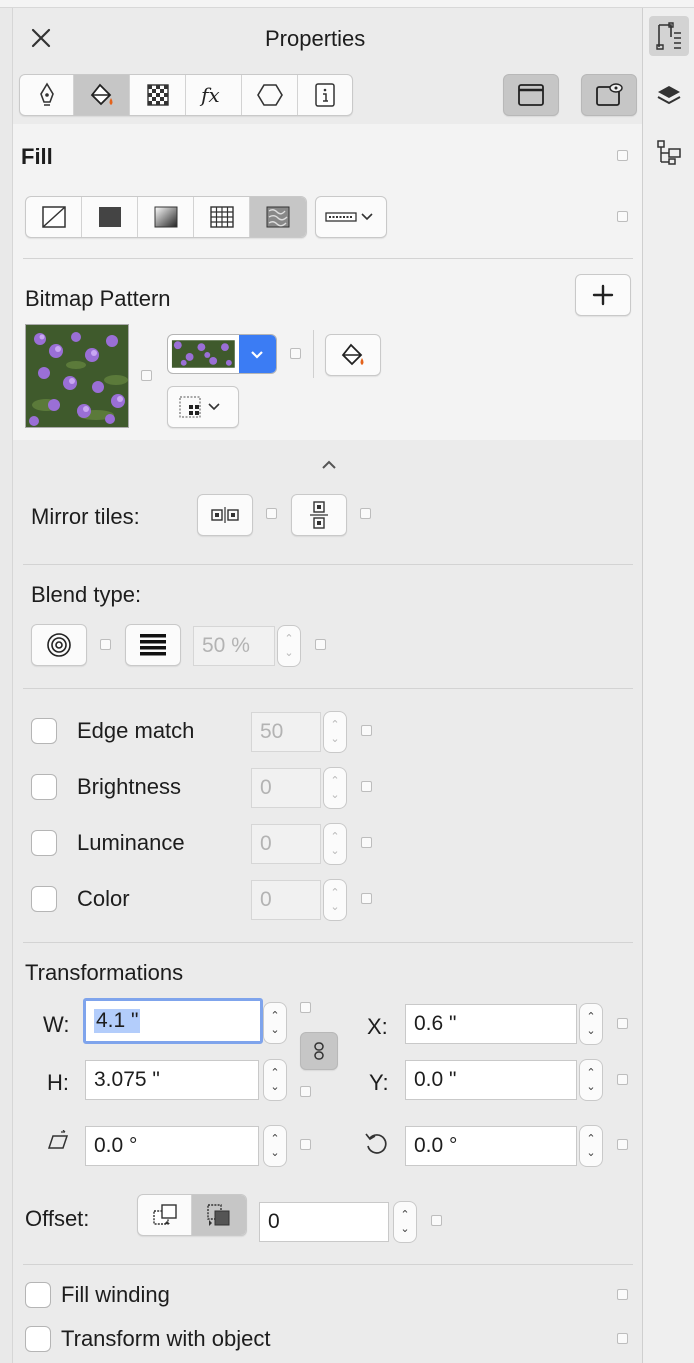 The image size is (694, 1363). Describe the element at coordinates (286, 788) in the screenshot. I see `brightness-field: 0` at that location.